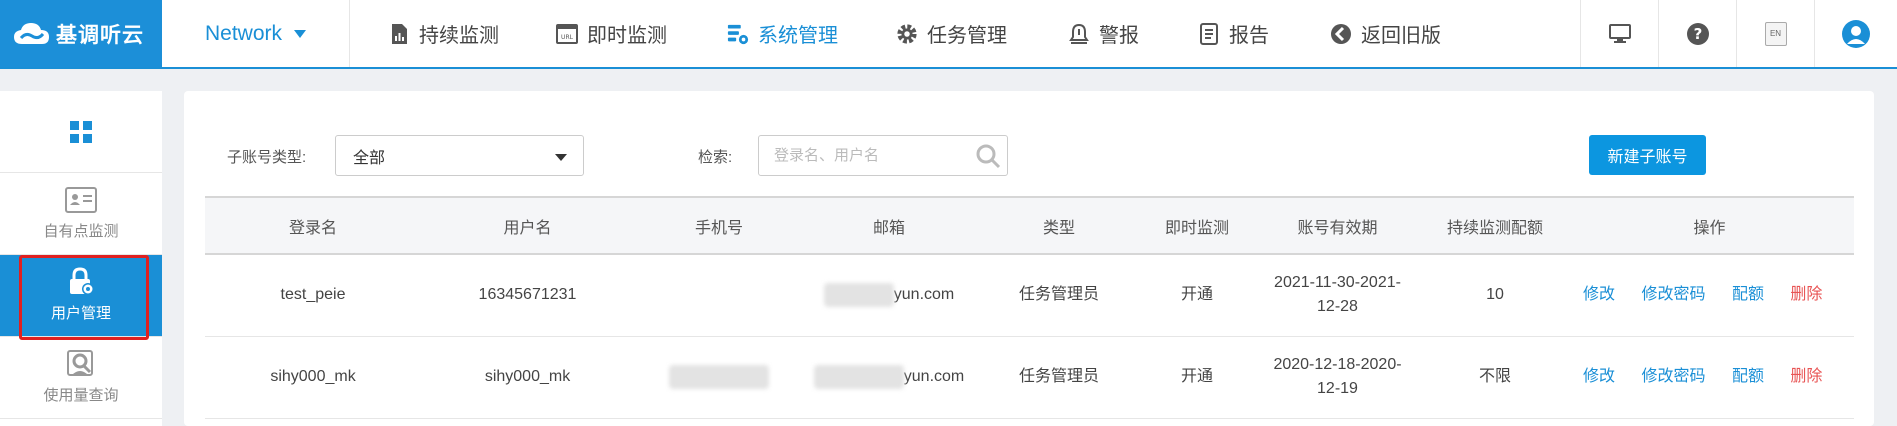 The height and width of the screenshot is (426, 1897). Describe the element at coordinates (300, 33) in the screenshot. I see `chevron-down-icon` at that location.